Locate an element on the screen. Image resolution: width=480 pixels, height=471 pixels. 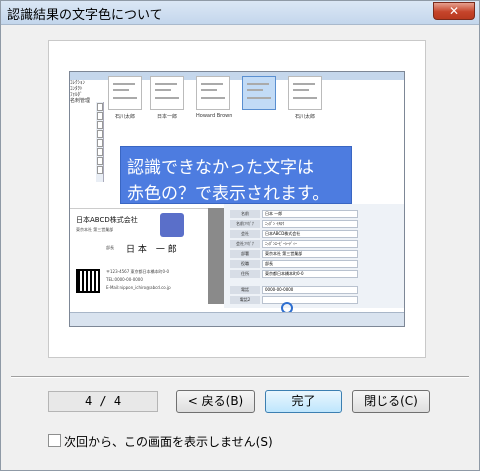
form-value: ﾆｯﾎﾟﾝｴｰﾋﾞｰｼｰﾃﾞｨｰ is located at coordinates (310, 244).